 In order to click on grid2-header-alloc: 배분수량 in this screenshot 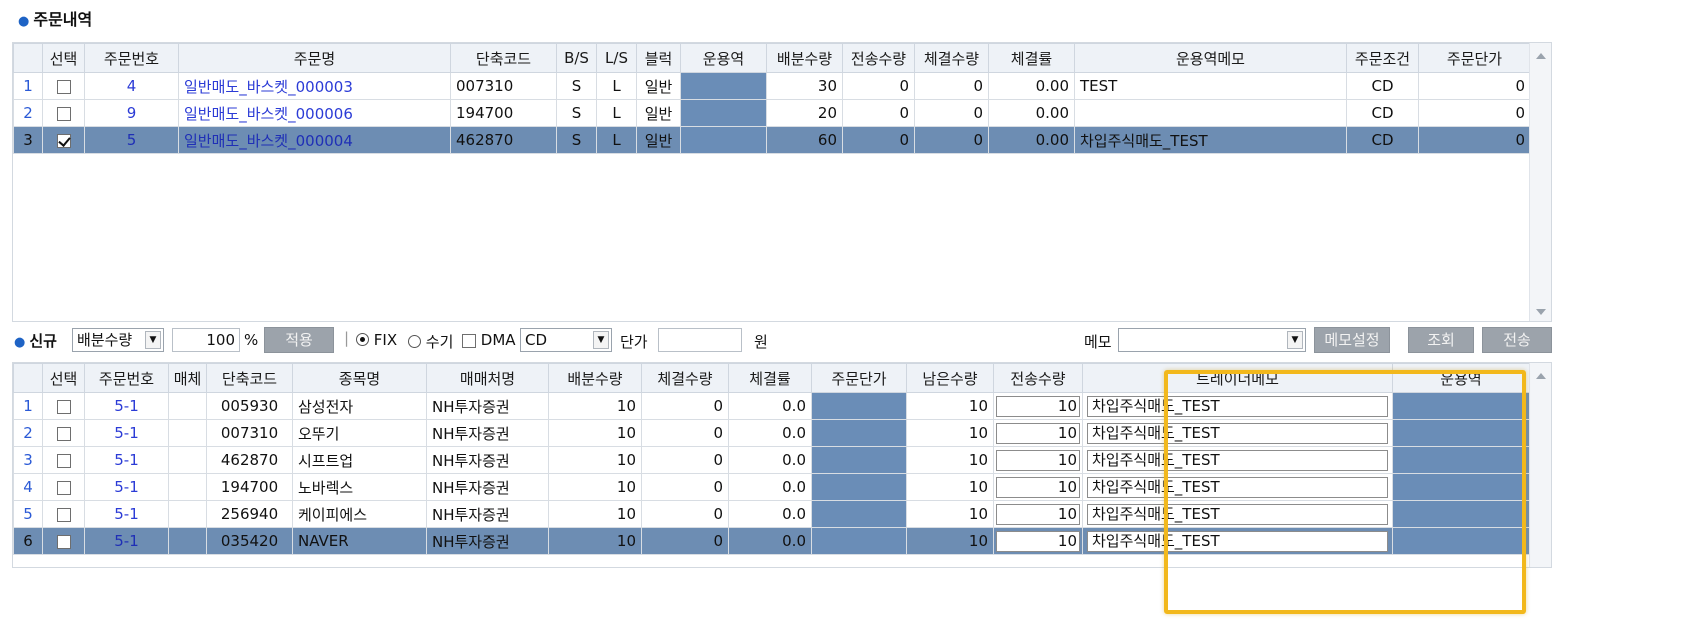, I will do `click(595, 378)`.